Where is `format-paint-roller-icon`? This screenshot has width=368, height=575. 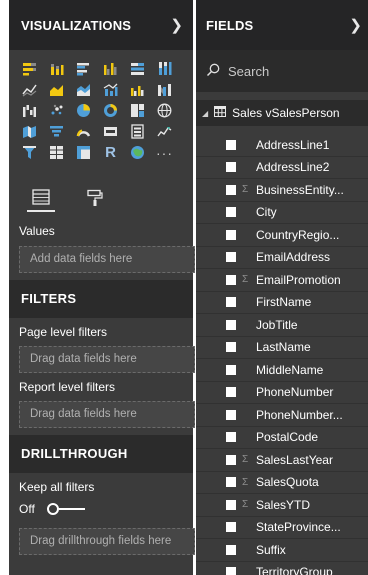 format-paint-roller-icon is located at coordinates (95, 198).